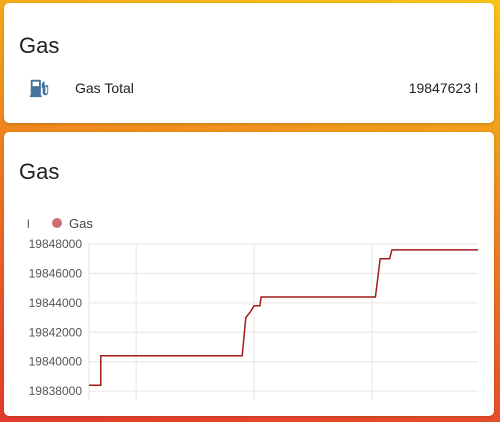 The height and width of the screenshot is (422, 500). What do you see at coordinates (56, 303) in the screenshot?
I see `y-tick-label: 19844000` at bounding box center [56, 303].